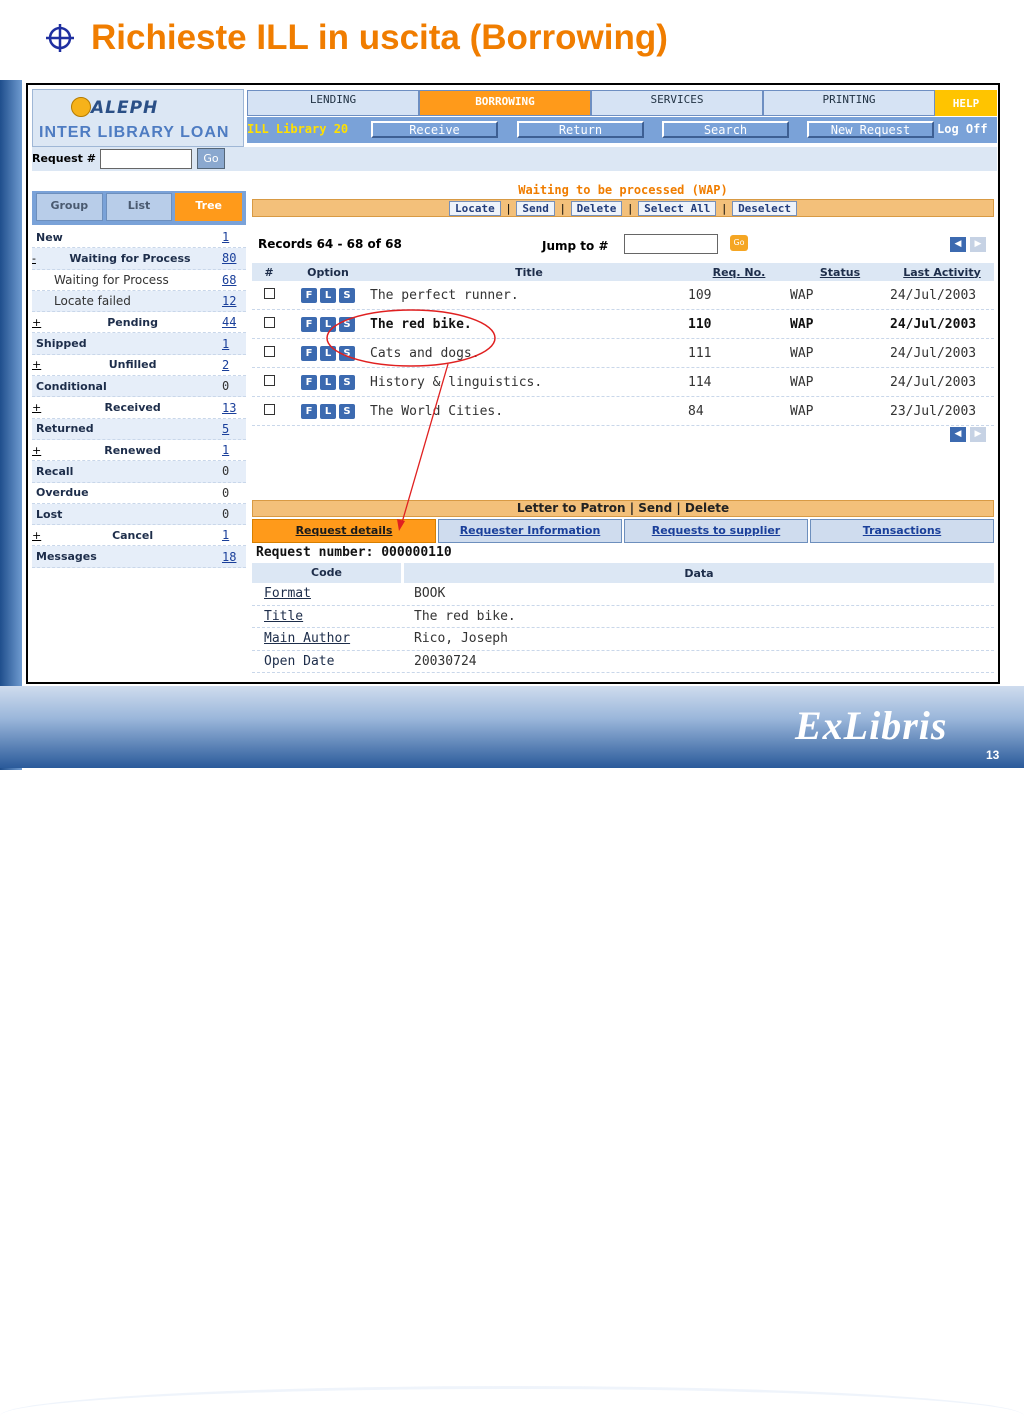 The height and width of the screenshot is (1416, 1024). Describe the element at coordinates (139, 366) in the screenshot. I see `sidebar-item: + Unfilled 2` at that location.